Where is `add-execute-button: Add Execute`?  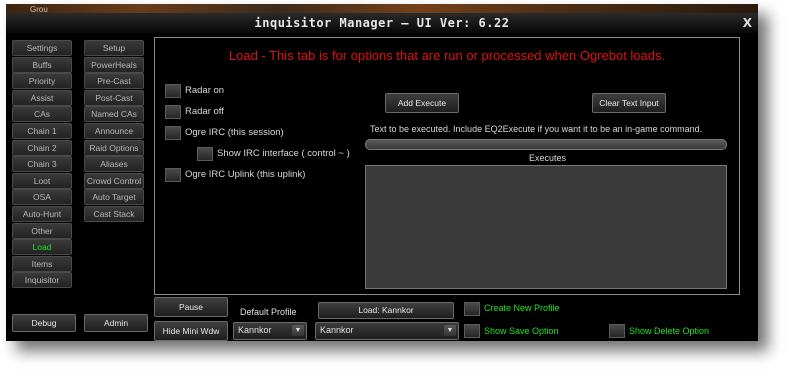
add-execute-button: Add Execute is located at coordinates (422, 103).